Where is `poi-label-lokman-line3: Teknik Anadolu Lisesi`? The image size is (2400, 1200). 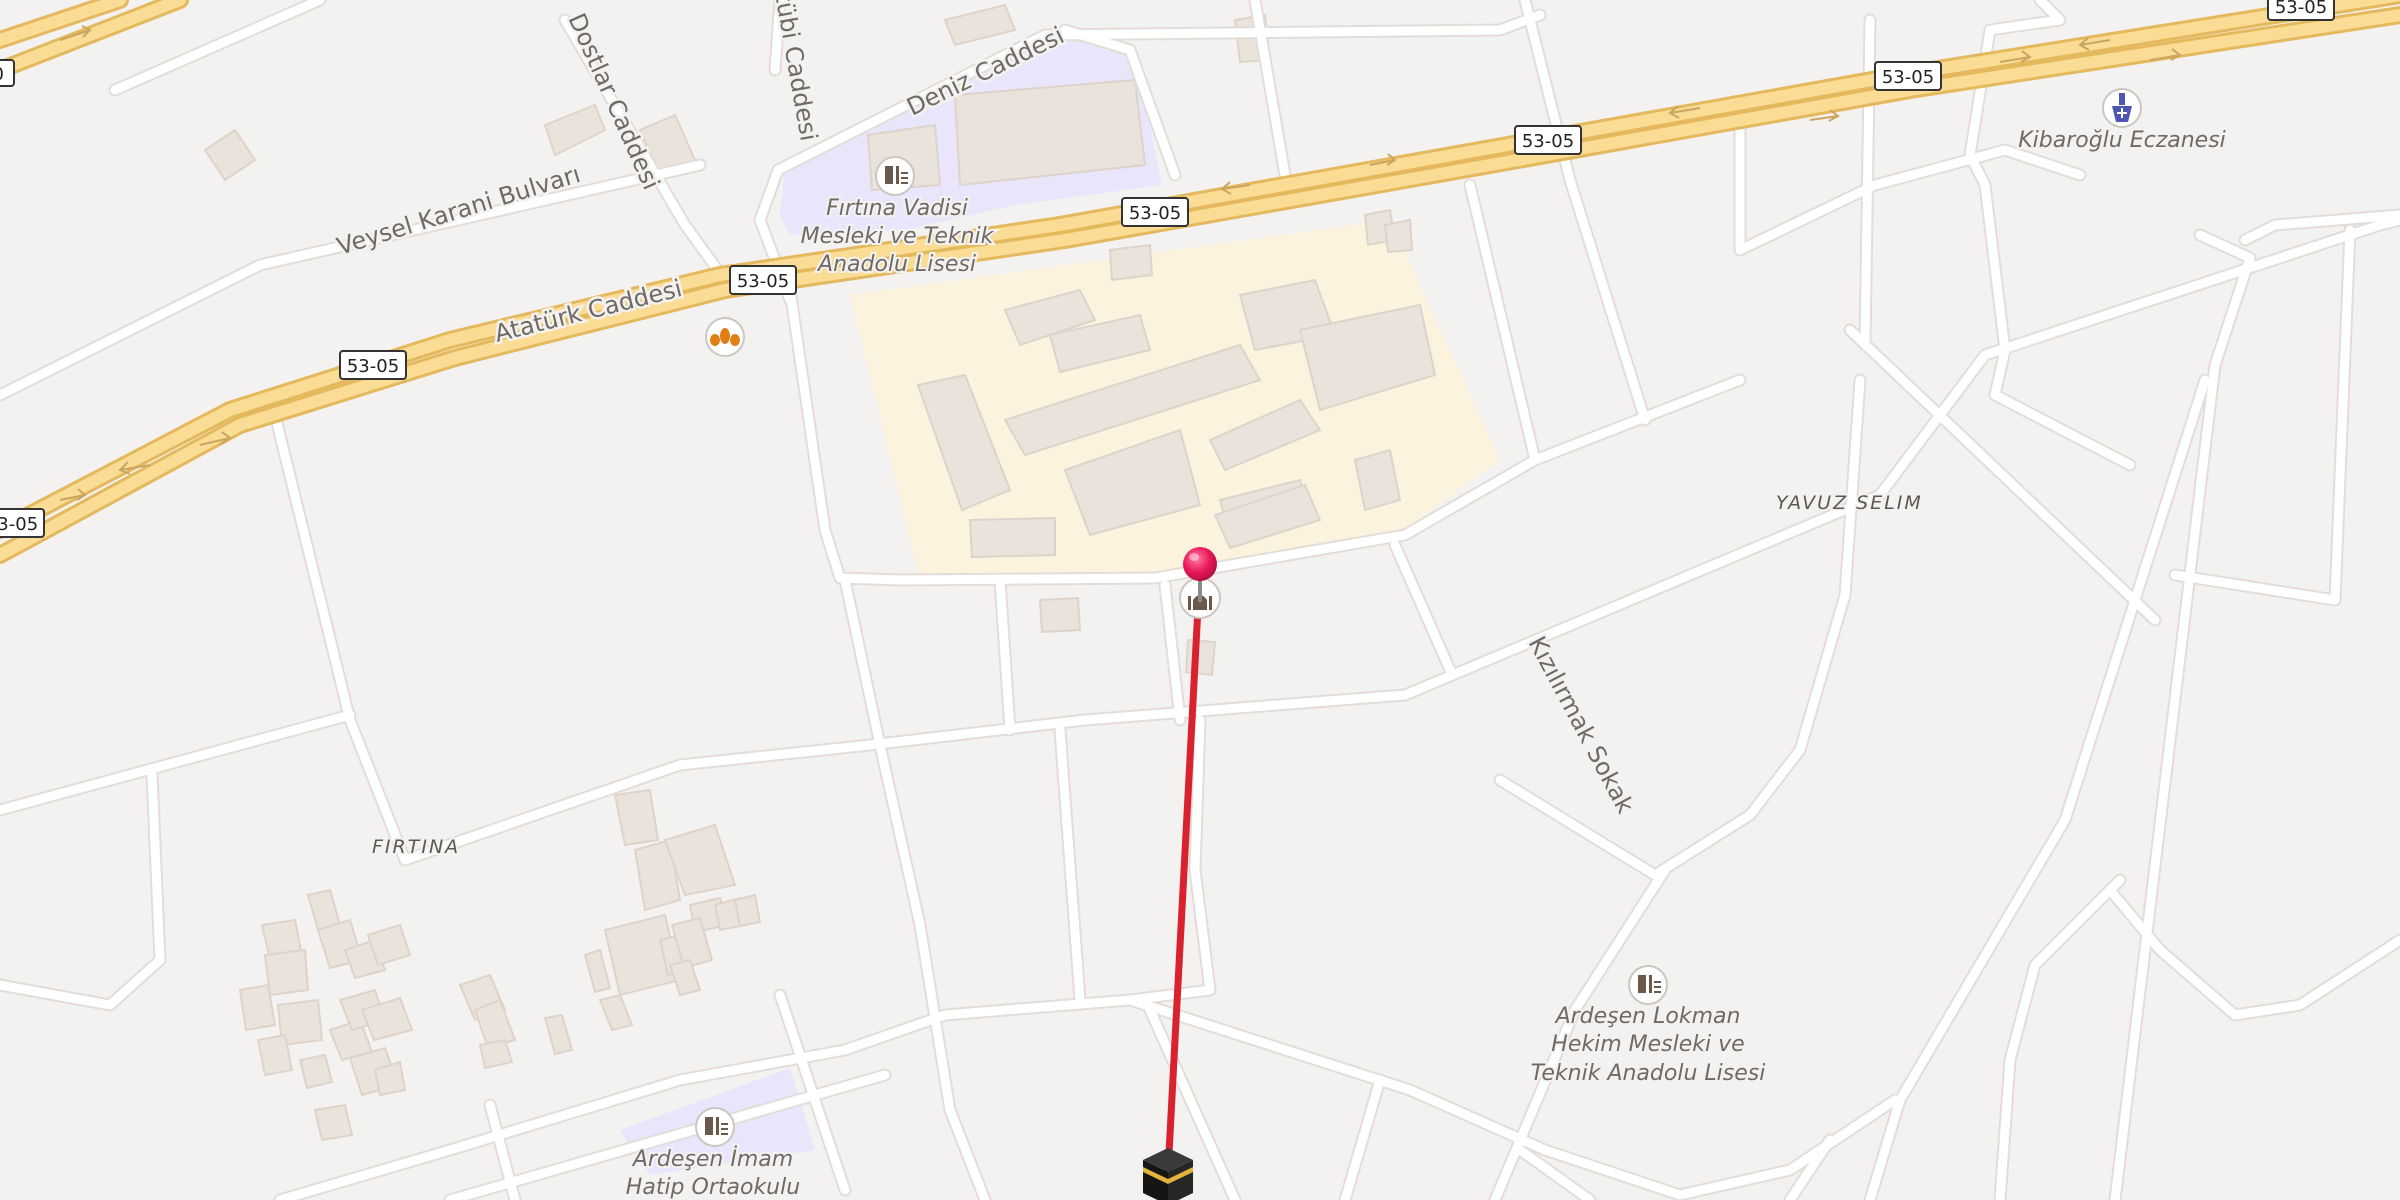 poi-label-lokman-line3: Teknik Anadolu Lisesi is located at coordinates (1648, 1073).